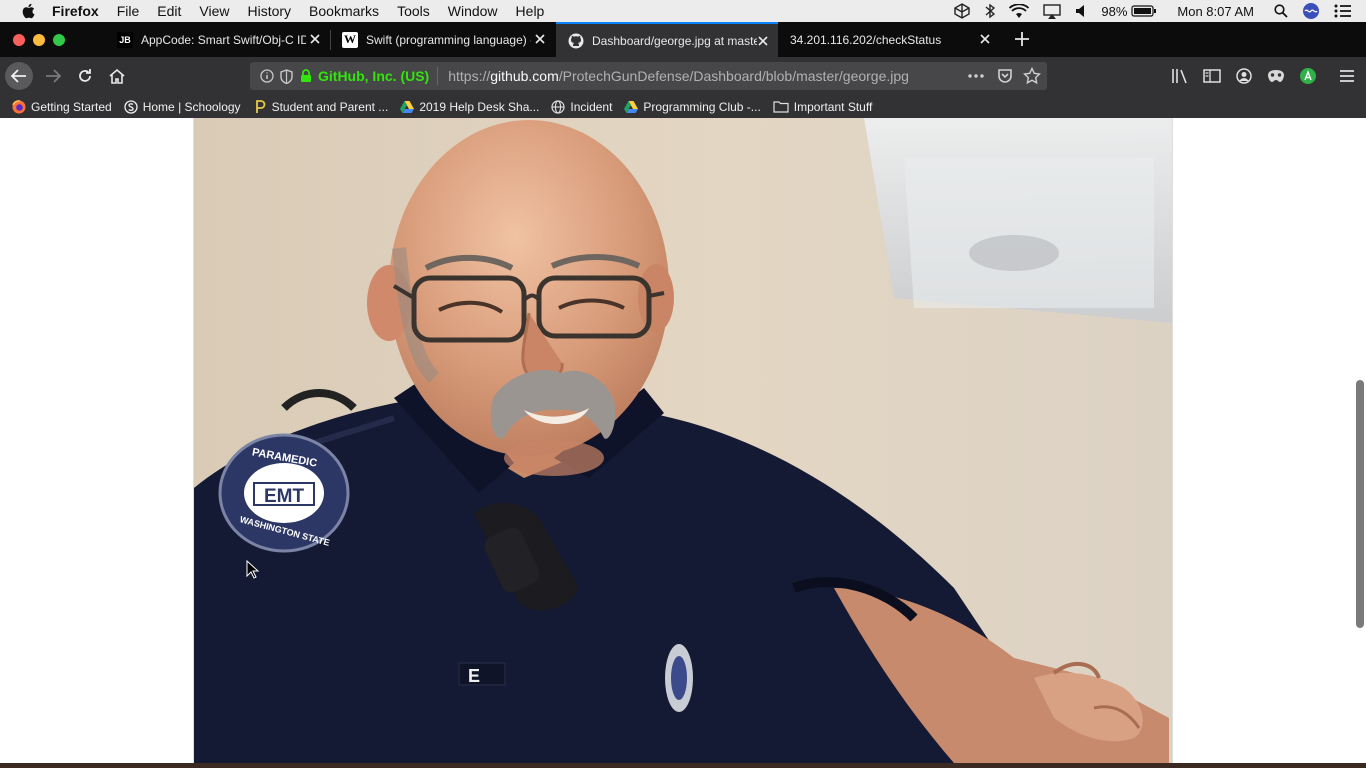  Describe the element at coordinates (260, 106) in the screenshot. I see `portal-icon` at that location.